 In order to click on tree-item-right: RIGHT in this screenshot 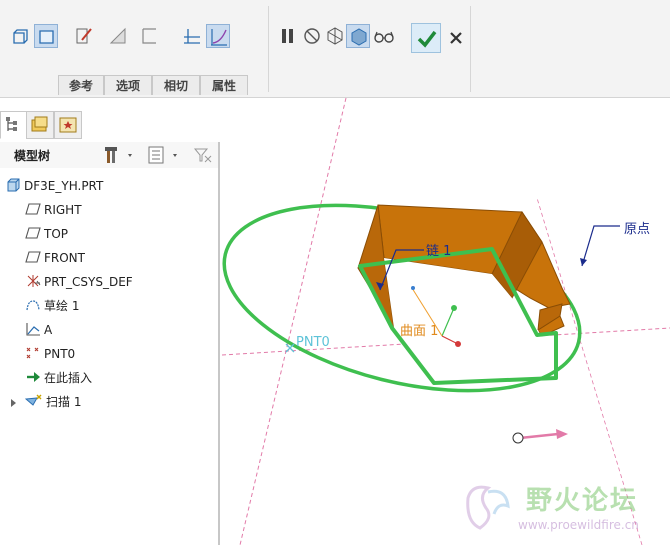, I will do `click(53, 210)`.